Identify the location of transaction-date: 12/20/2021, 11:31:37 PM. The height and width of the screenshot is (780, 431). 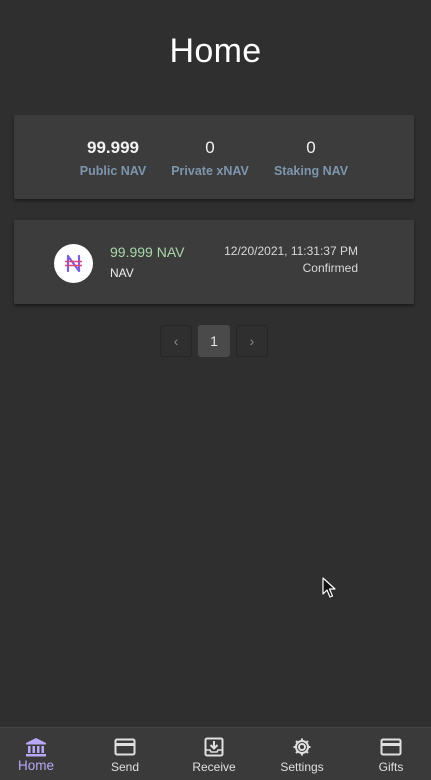
(291, 251).